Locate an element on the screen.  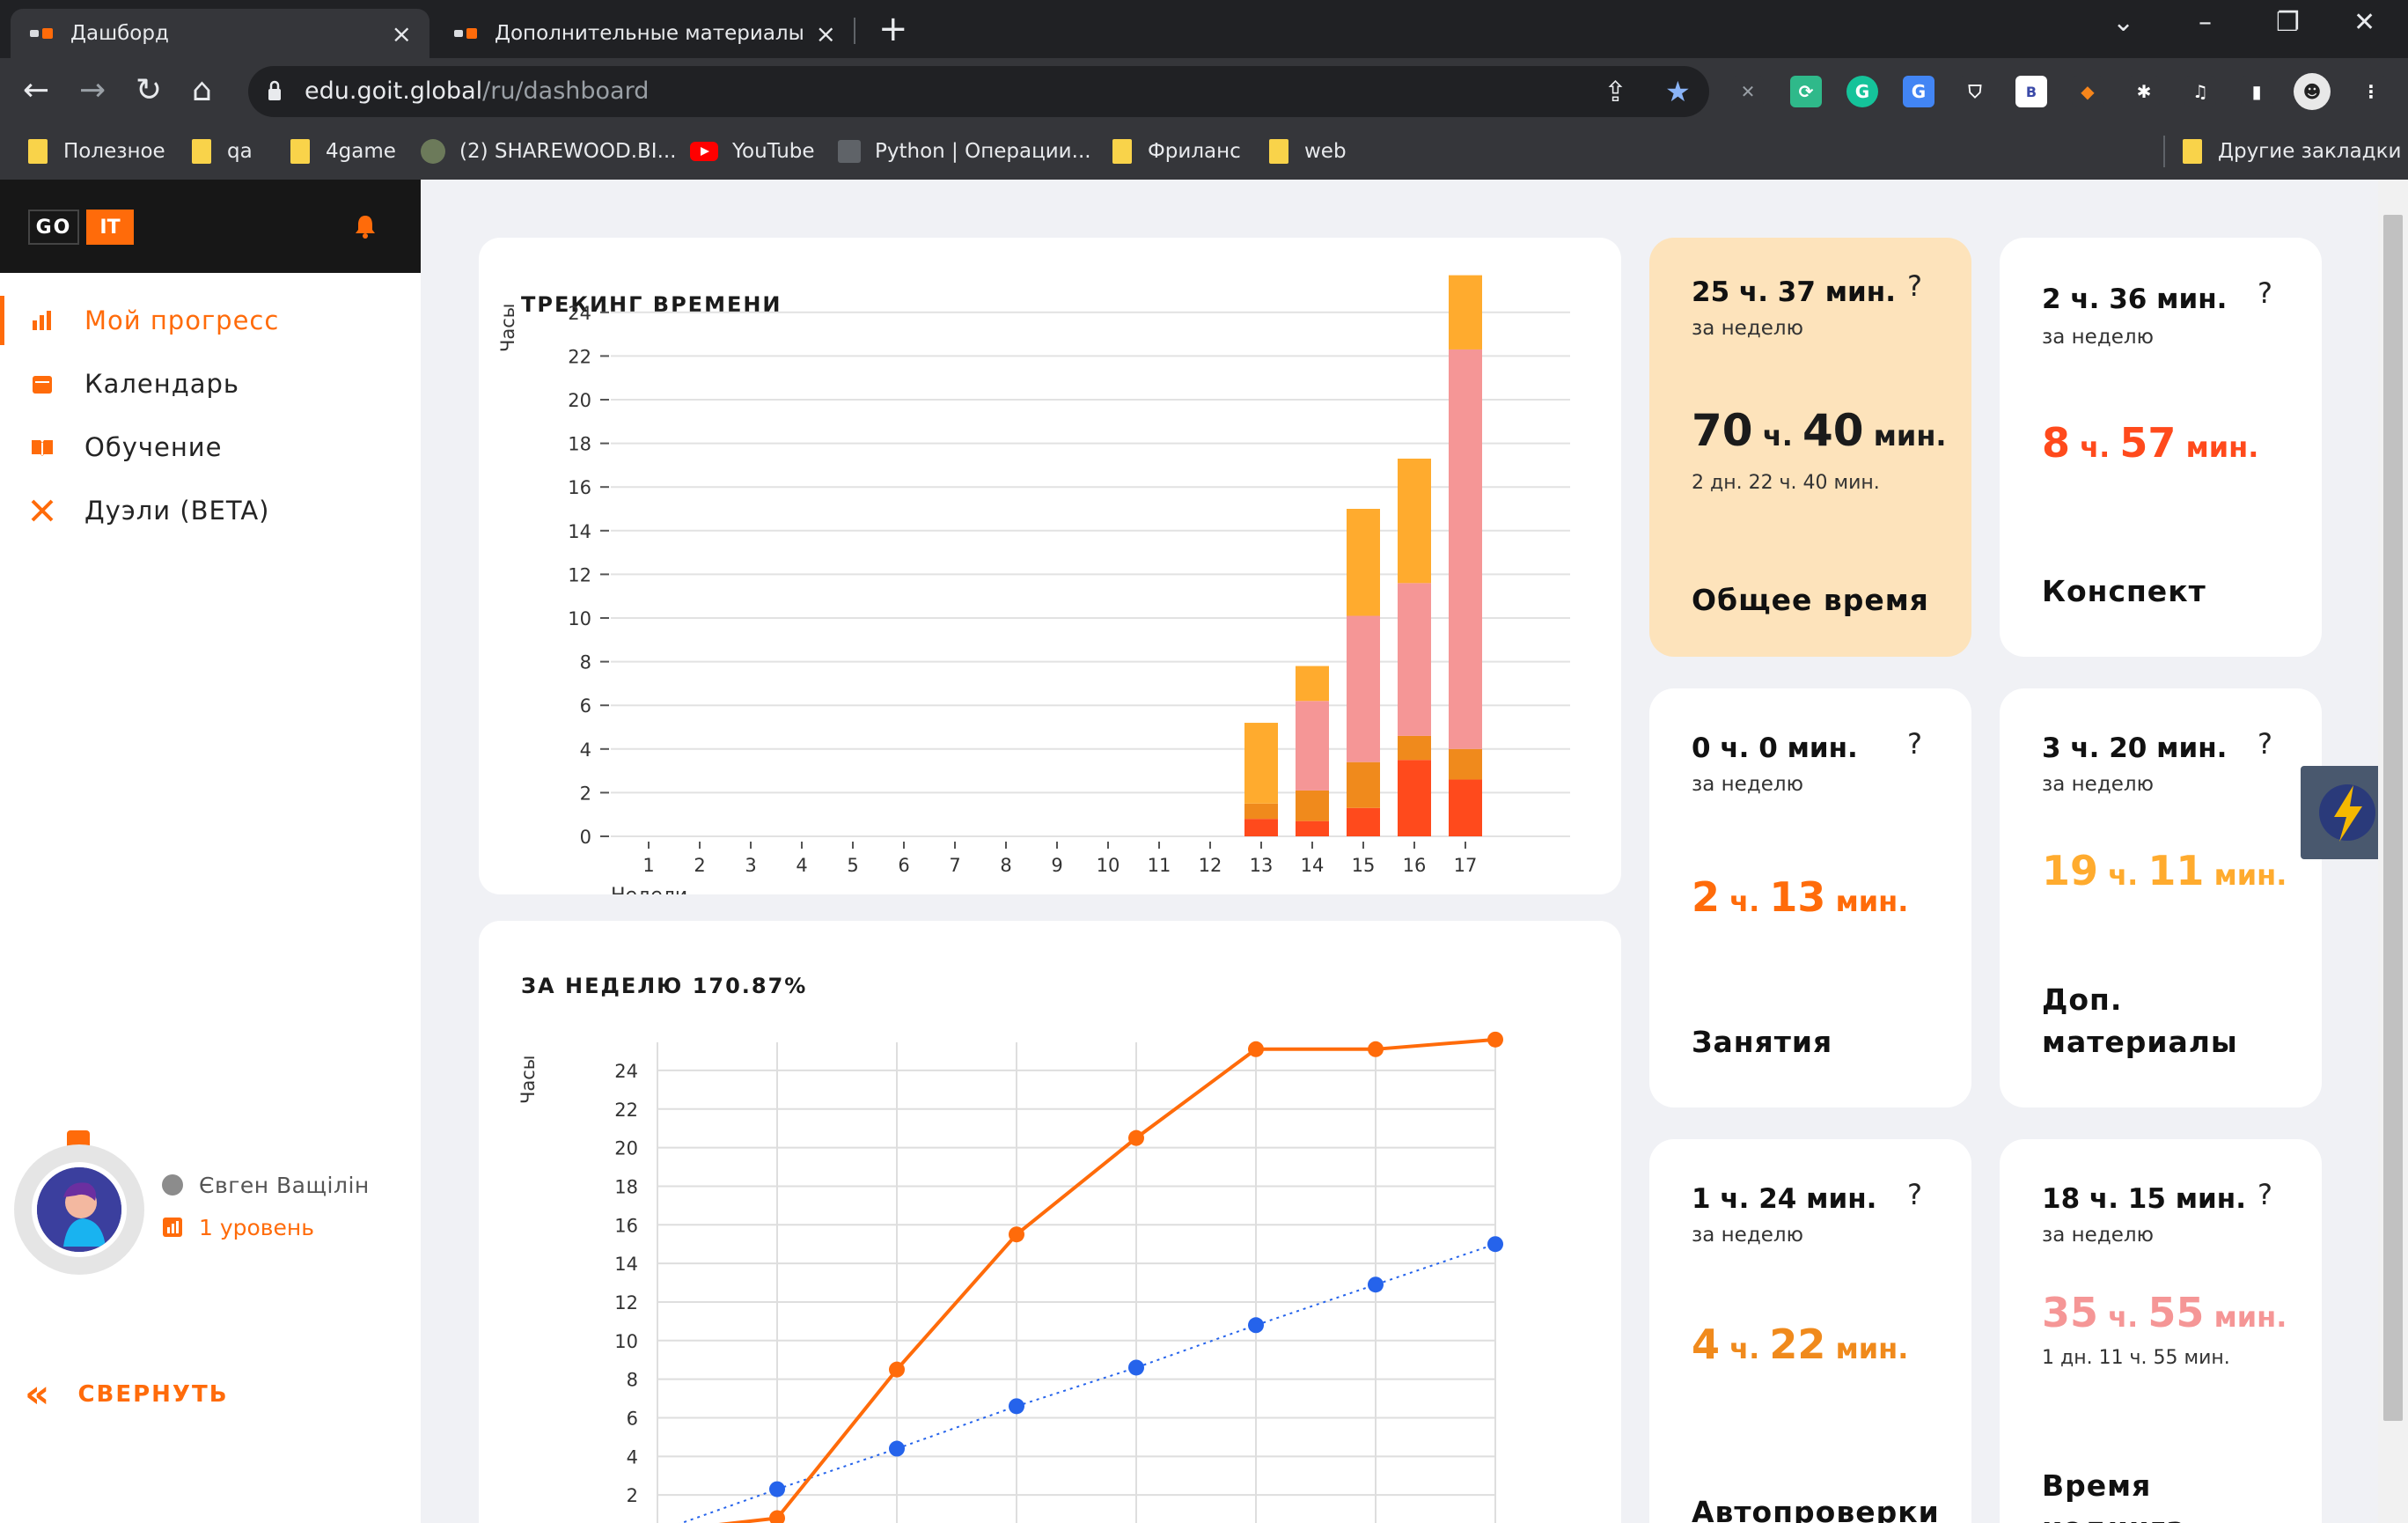
extension-x-icon: ✕ is located at coordinates (1748, 91).